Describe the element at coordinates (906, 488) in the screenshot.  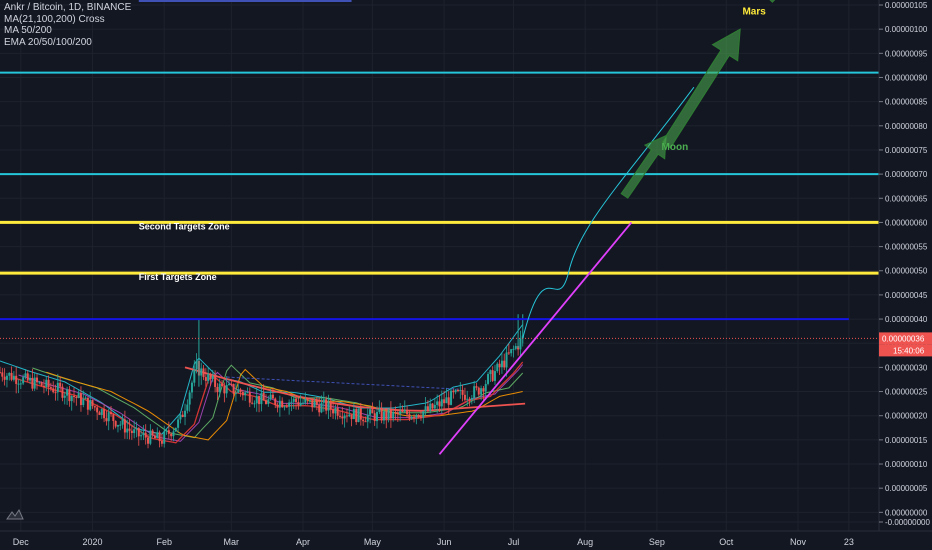
I see `price-axis-label: 0.00000005` at that location.